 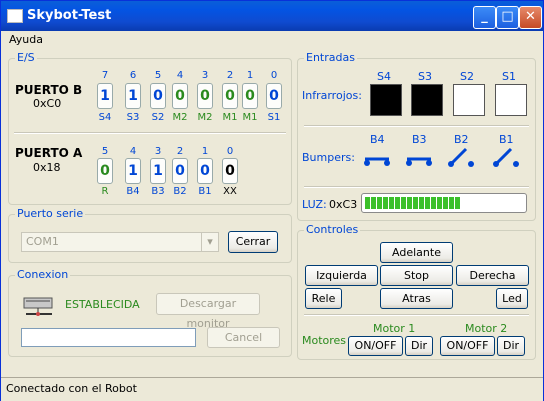 I want to click on maximize-icon: □, so click(x=507, y=16).